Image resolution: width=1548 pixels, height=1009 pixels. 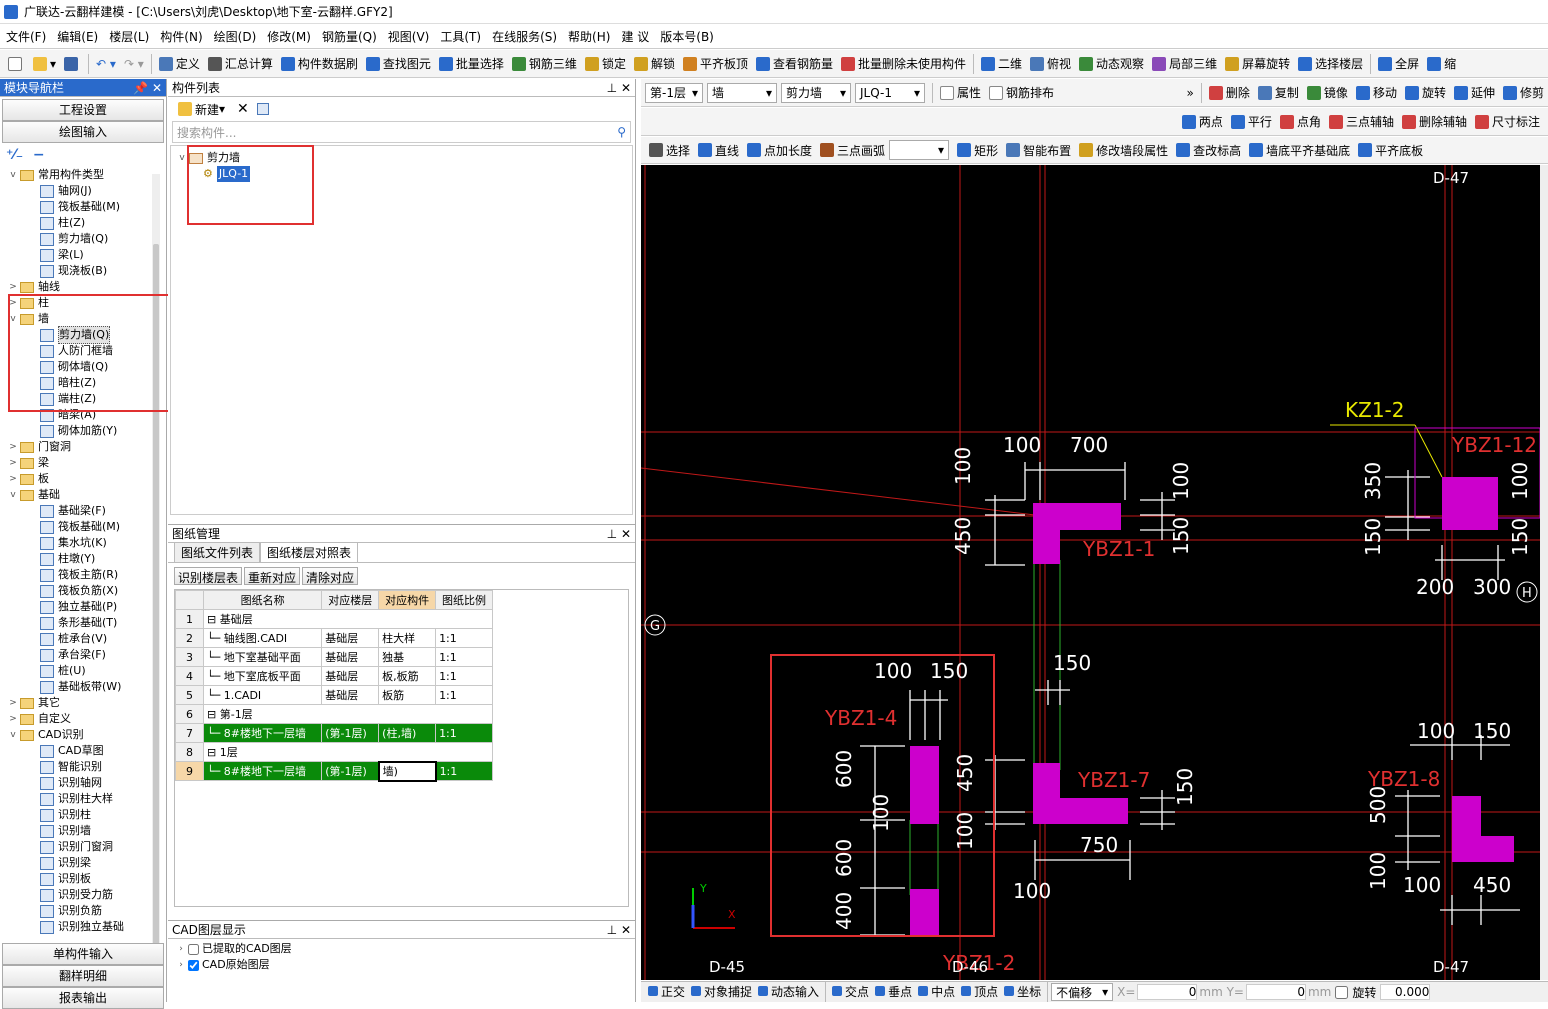 I want to click on draw-tool-7: 查改标高, so click(x=1208, y=150).